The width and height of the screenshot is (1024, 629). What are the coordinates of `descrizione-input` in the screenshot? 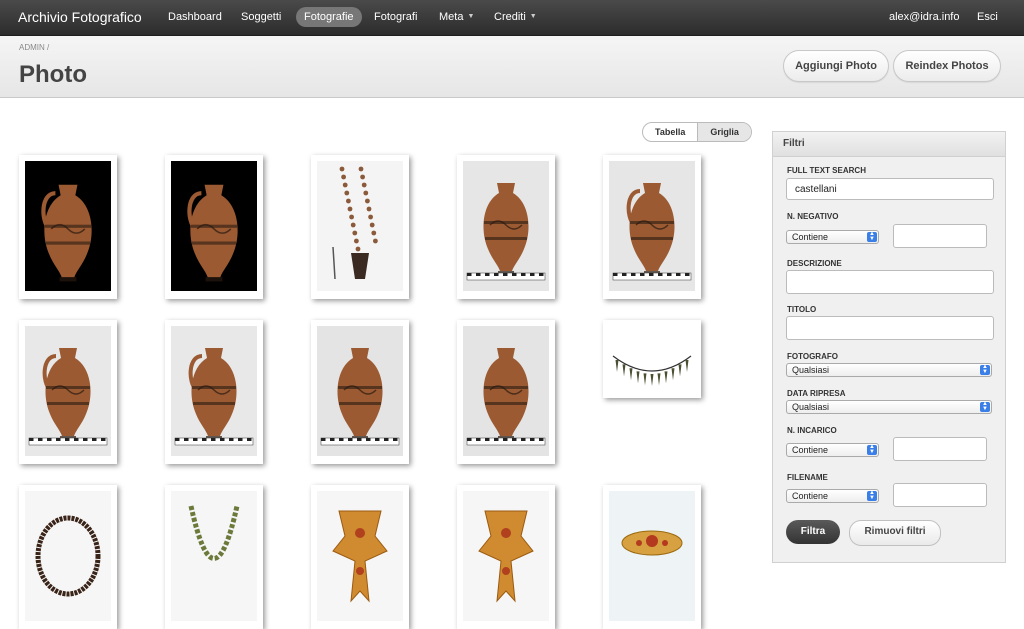 It's located at (890, 282).